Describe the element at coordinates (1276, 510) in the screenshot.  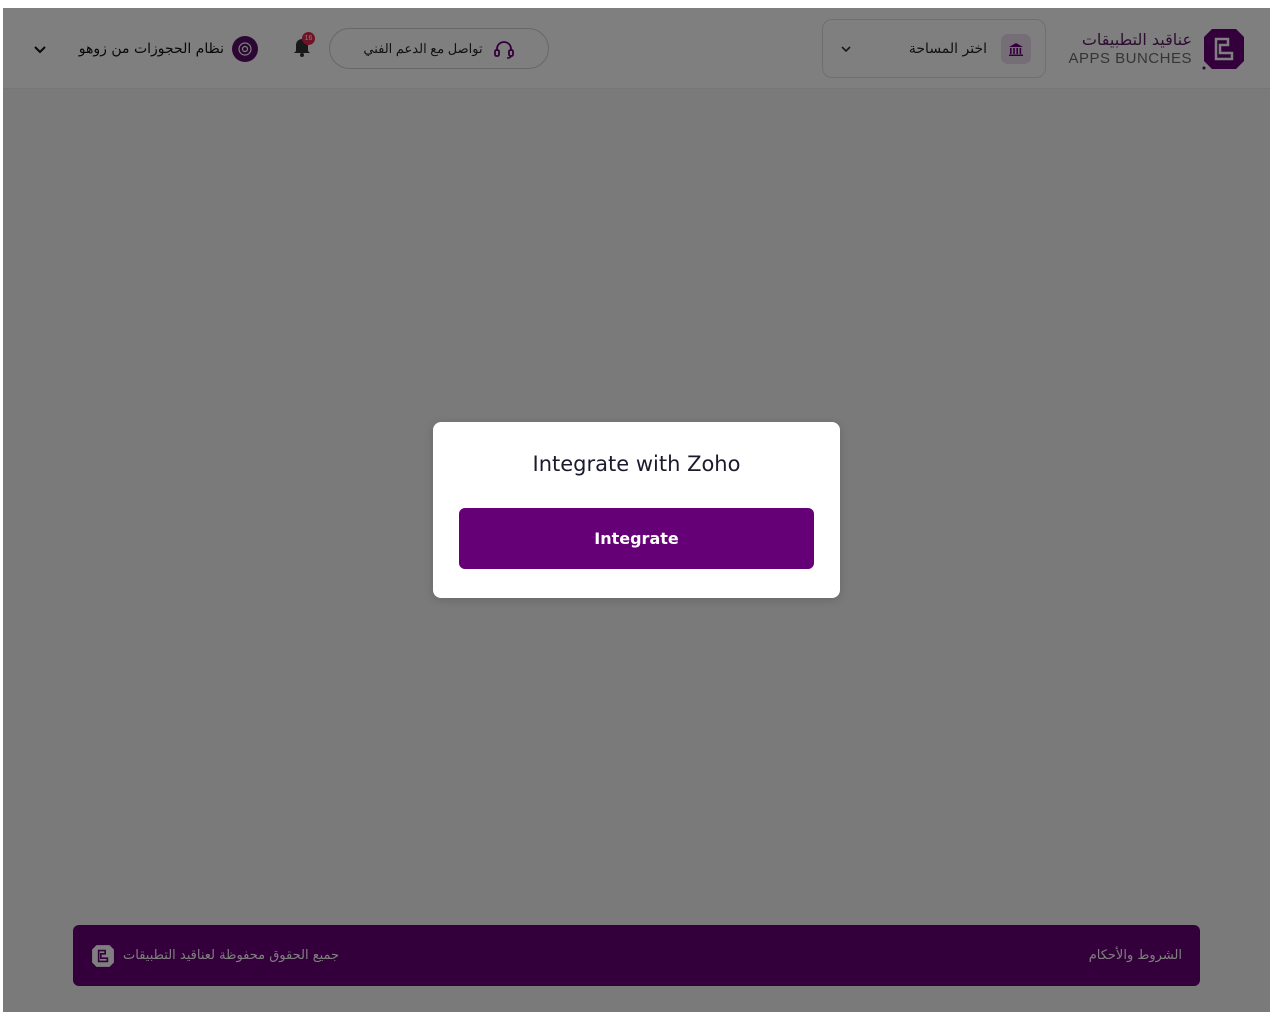
I see `page-edge` at that location.